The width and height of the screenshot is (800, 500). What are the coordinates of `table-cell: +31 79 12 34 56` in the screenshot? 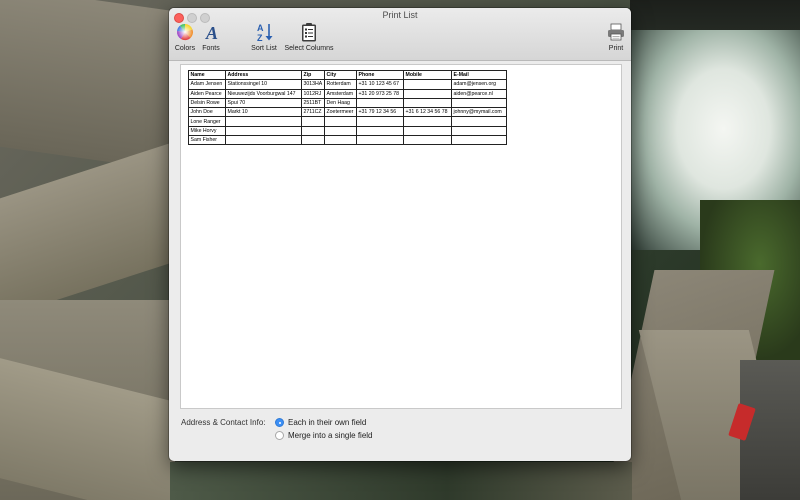 It's located at (380, 112).